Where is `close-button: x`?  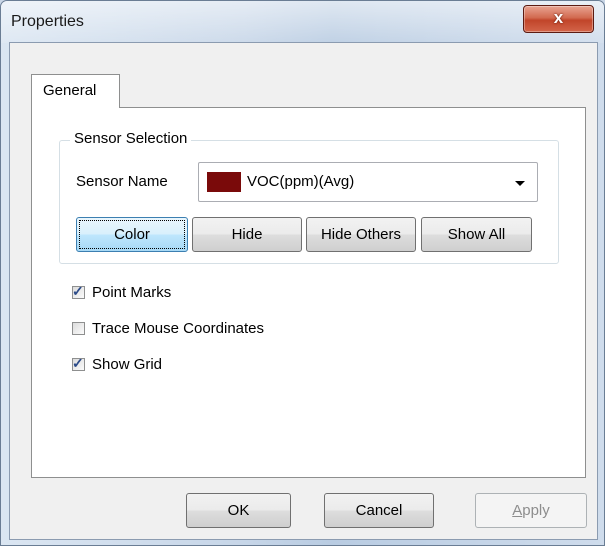
close-button: x is located at coordinates (558, 19).